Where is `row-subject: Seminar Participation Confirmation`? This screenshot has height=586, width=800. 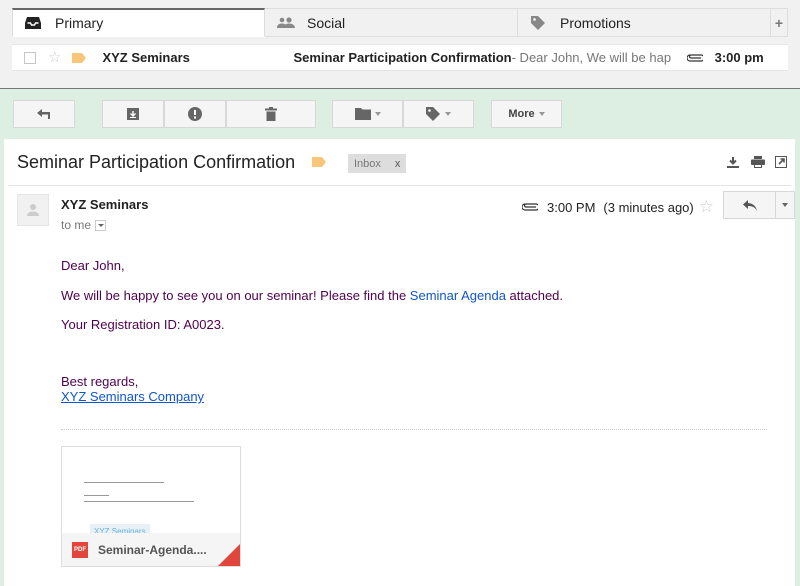 row-subject: Seminar Participation Confirmation is located at coordinates (402, 57).